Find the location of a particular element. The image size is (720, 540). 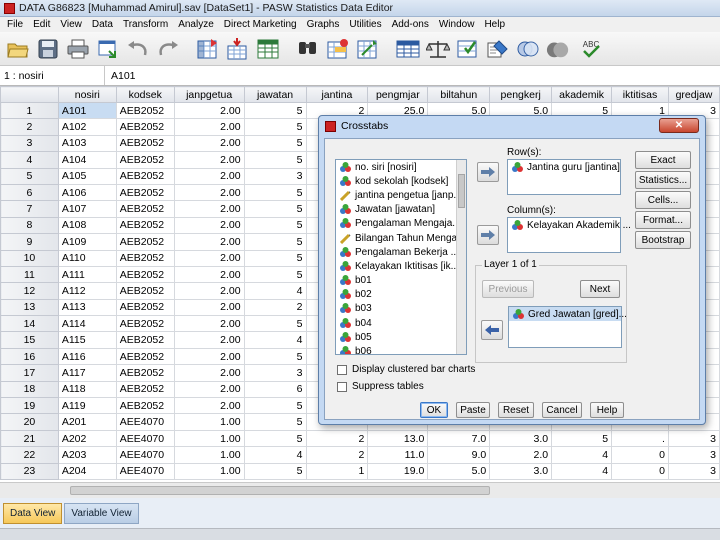

data-cell: A204 is located at coordinates (87, 471).